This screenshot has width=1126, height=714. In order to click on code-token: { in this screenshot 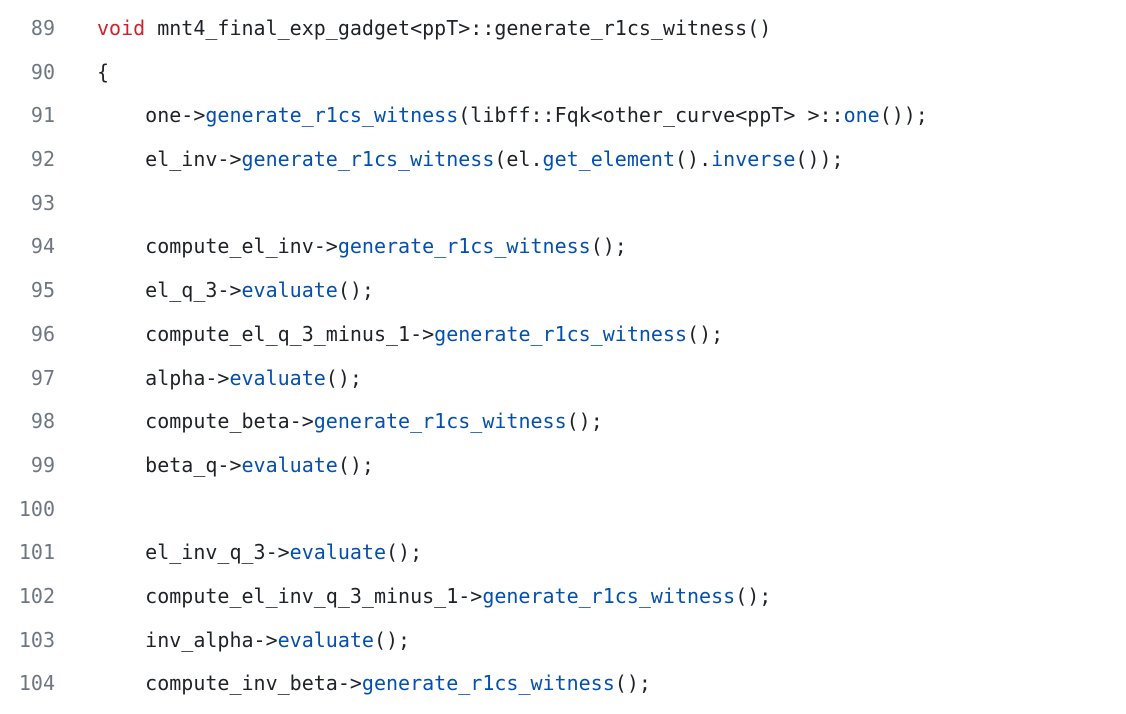, I will do `click(103, 71)`.